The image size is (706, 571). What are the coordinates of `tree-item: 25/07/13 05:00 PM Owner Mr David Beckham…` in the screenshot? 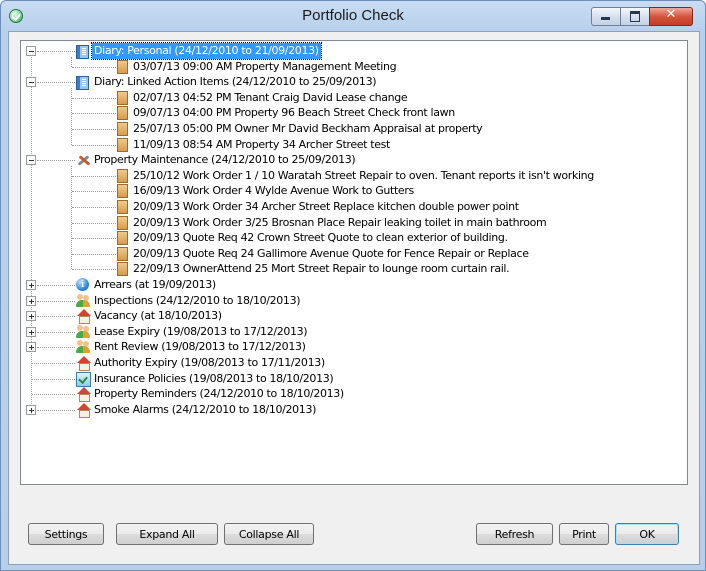 It's located at (351, 129).